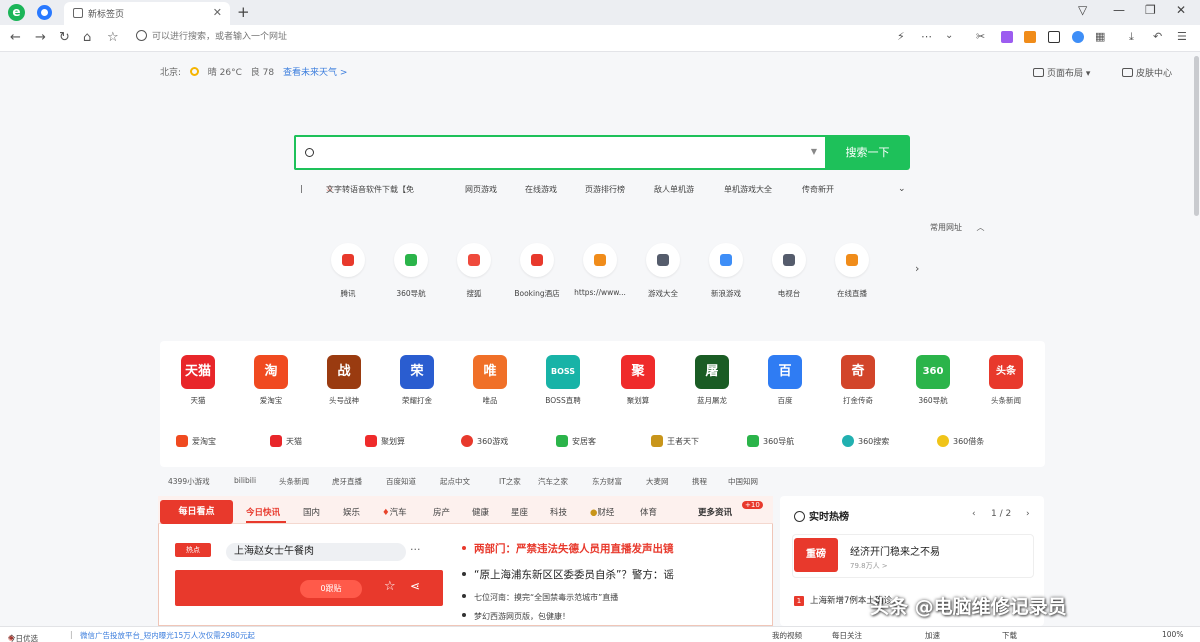 The width and height of the screenshot is (1200, 642). What do you see at coordinates (167, 635) in the screenshot?
I see `status-news-link: 微信广告投放平台_短内曝光15万人次仅需2980元起` at bounding box center [167, 635].